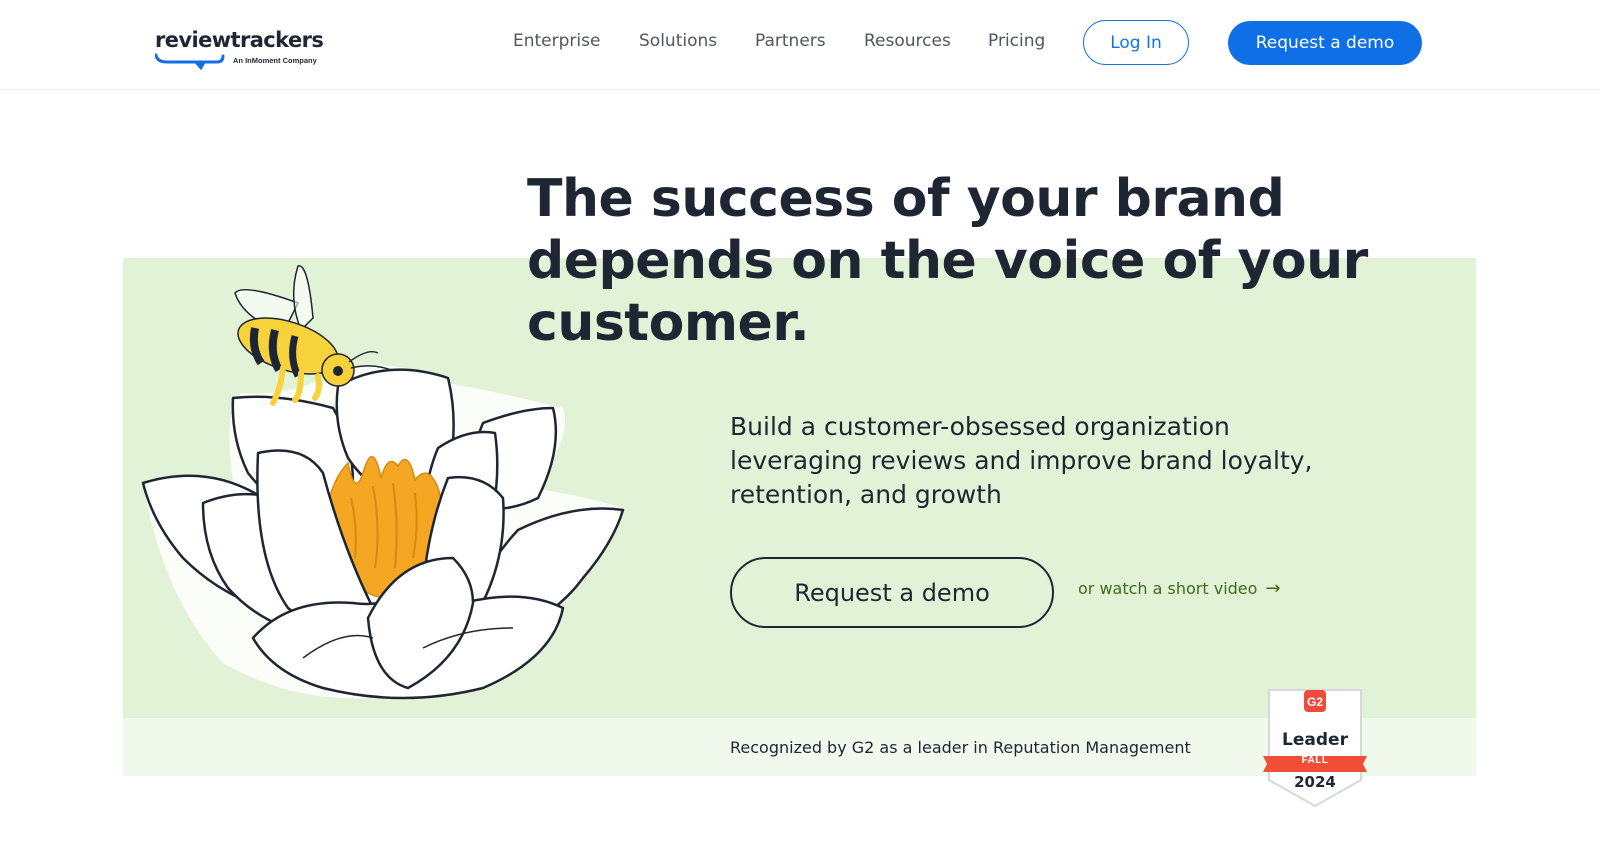  Describe the element at coordinates (556, 41) in the screenshot. I see `nav-item-enterprise: Enterprise` at that location.